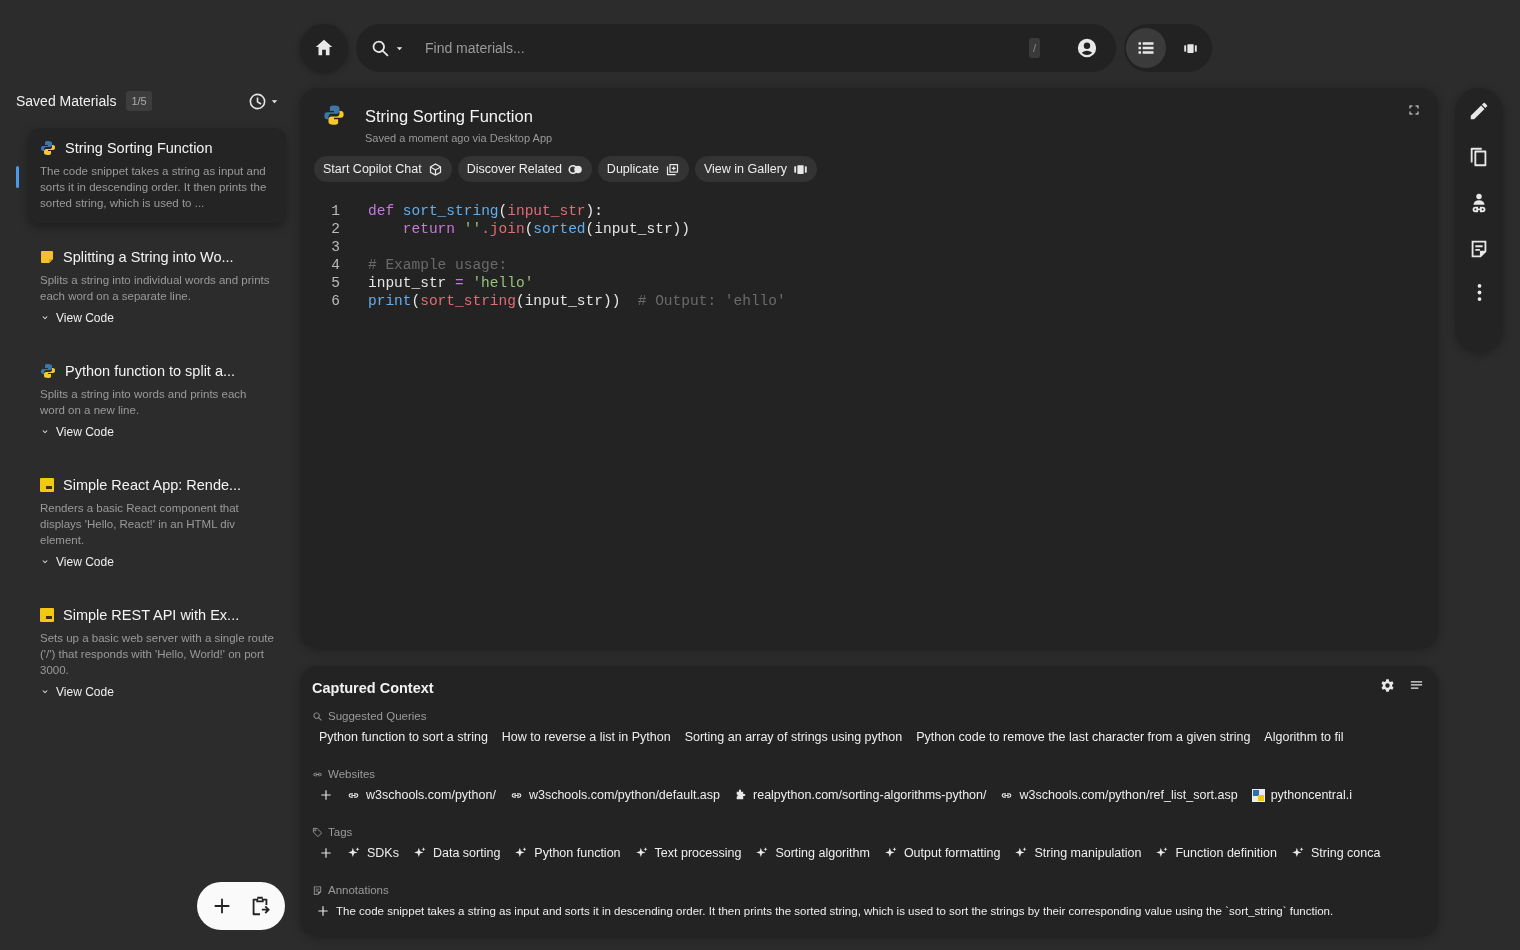 The width and height of the screenshot is (1520, 950). What do you see at coordinates (335, 301) in the screenshot?
I see `line-number: 6` at bounding box center [335, 301].